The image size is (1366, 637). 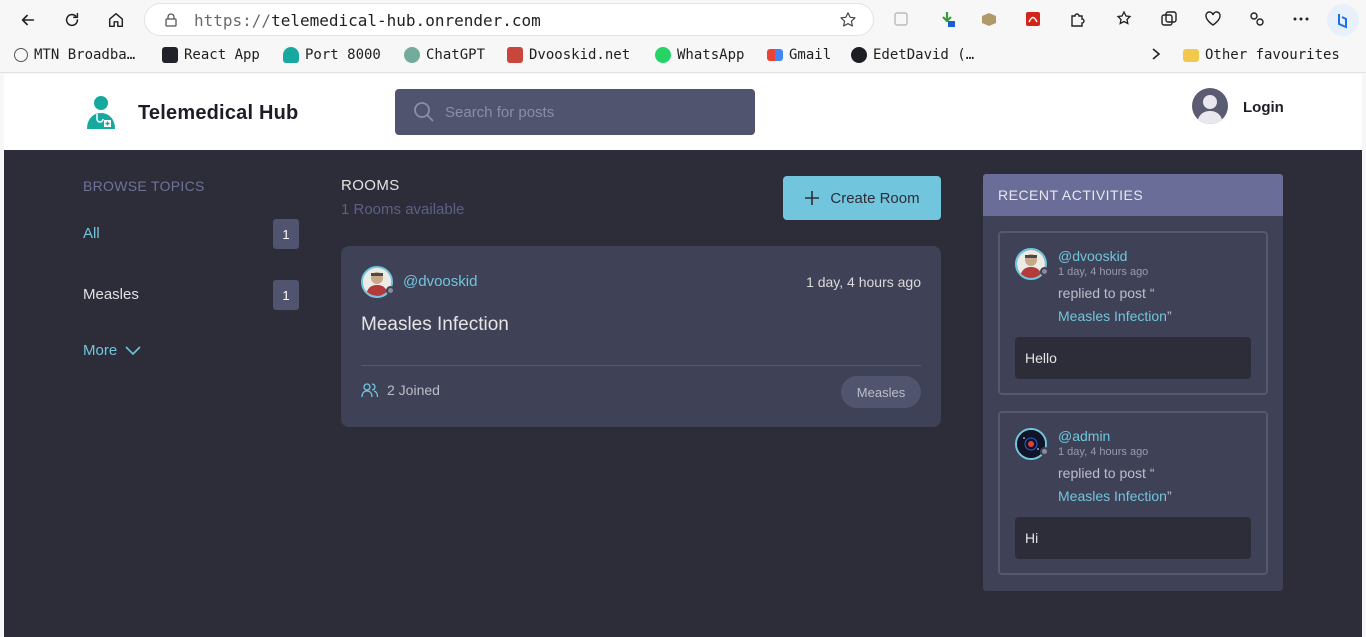 I want to click on bookmark-react-app: React App, so click(x=211, y=55).